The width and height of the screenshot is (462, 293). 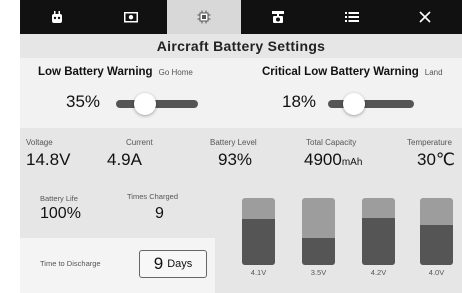 I want to click on critical-battery-slider-handle, so click(x=354, y=104).